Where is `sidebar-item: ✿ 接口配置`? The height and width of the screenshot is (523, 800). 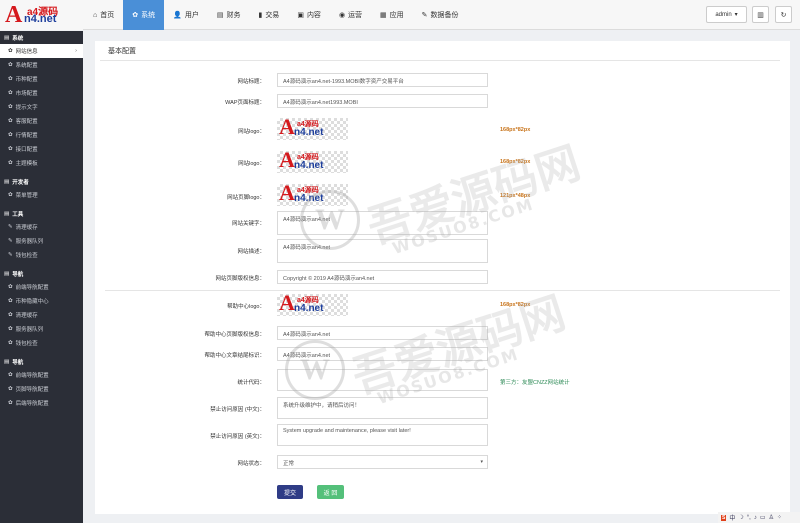 sidebar-item: ✿ 接口配置 is located at coordinates (41, 149).